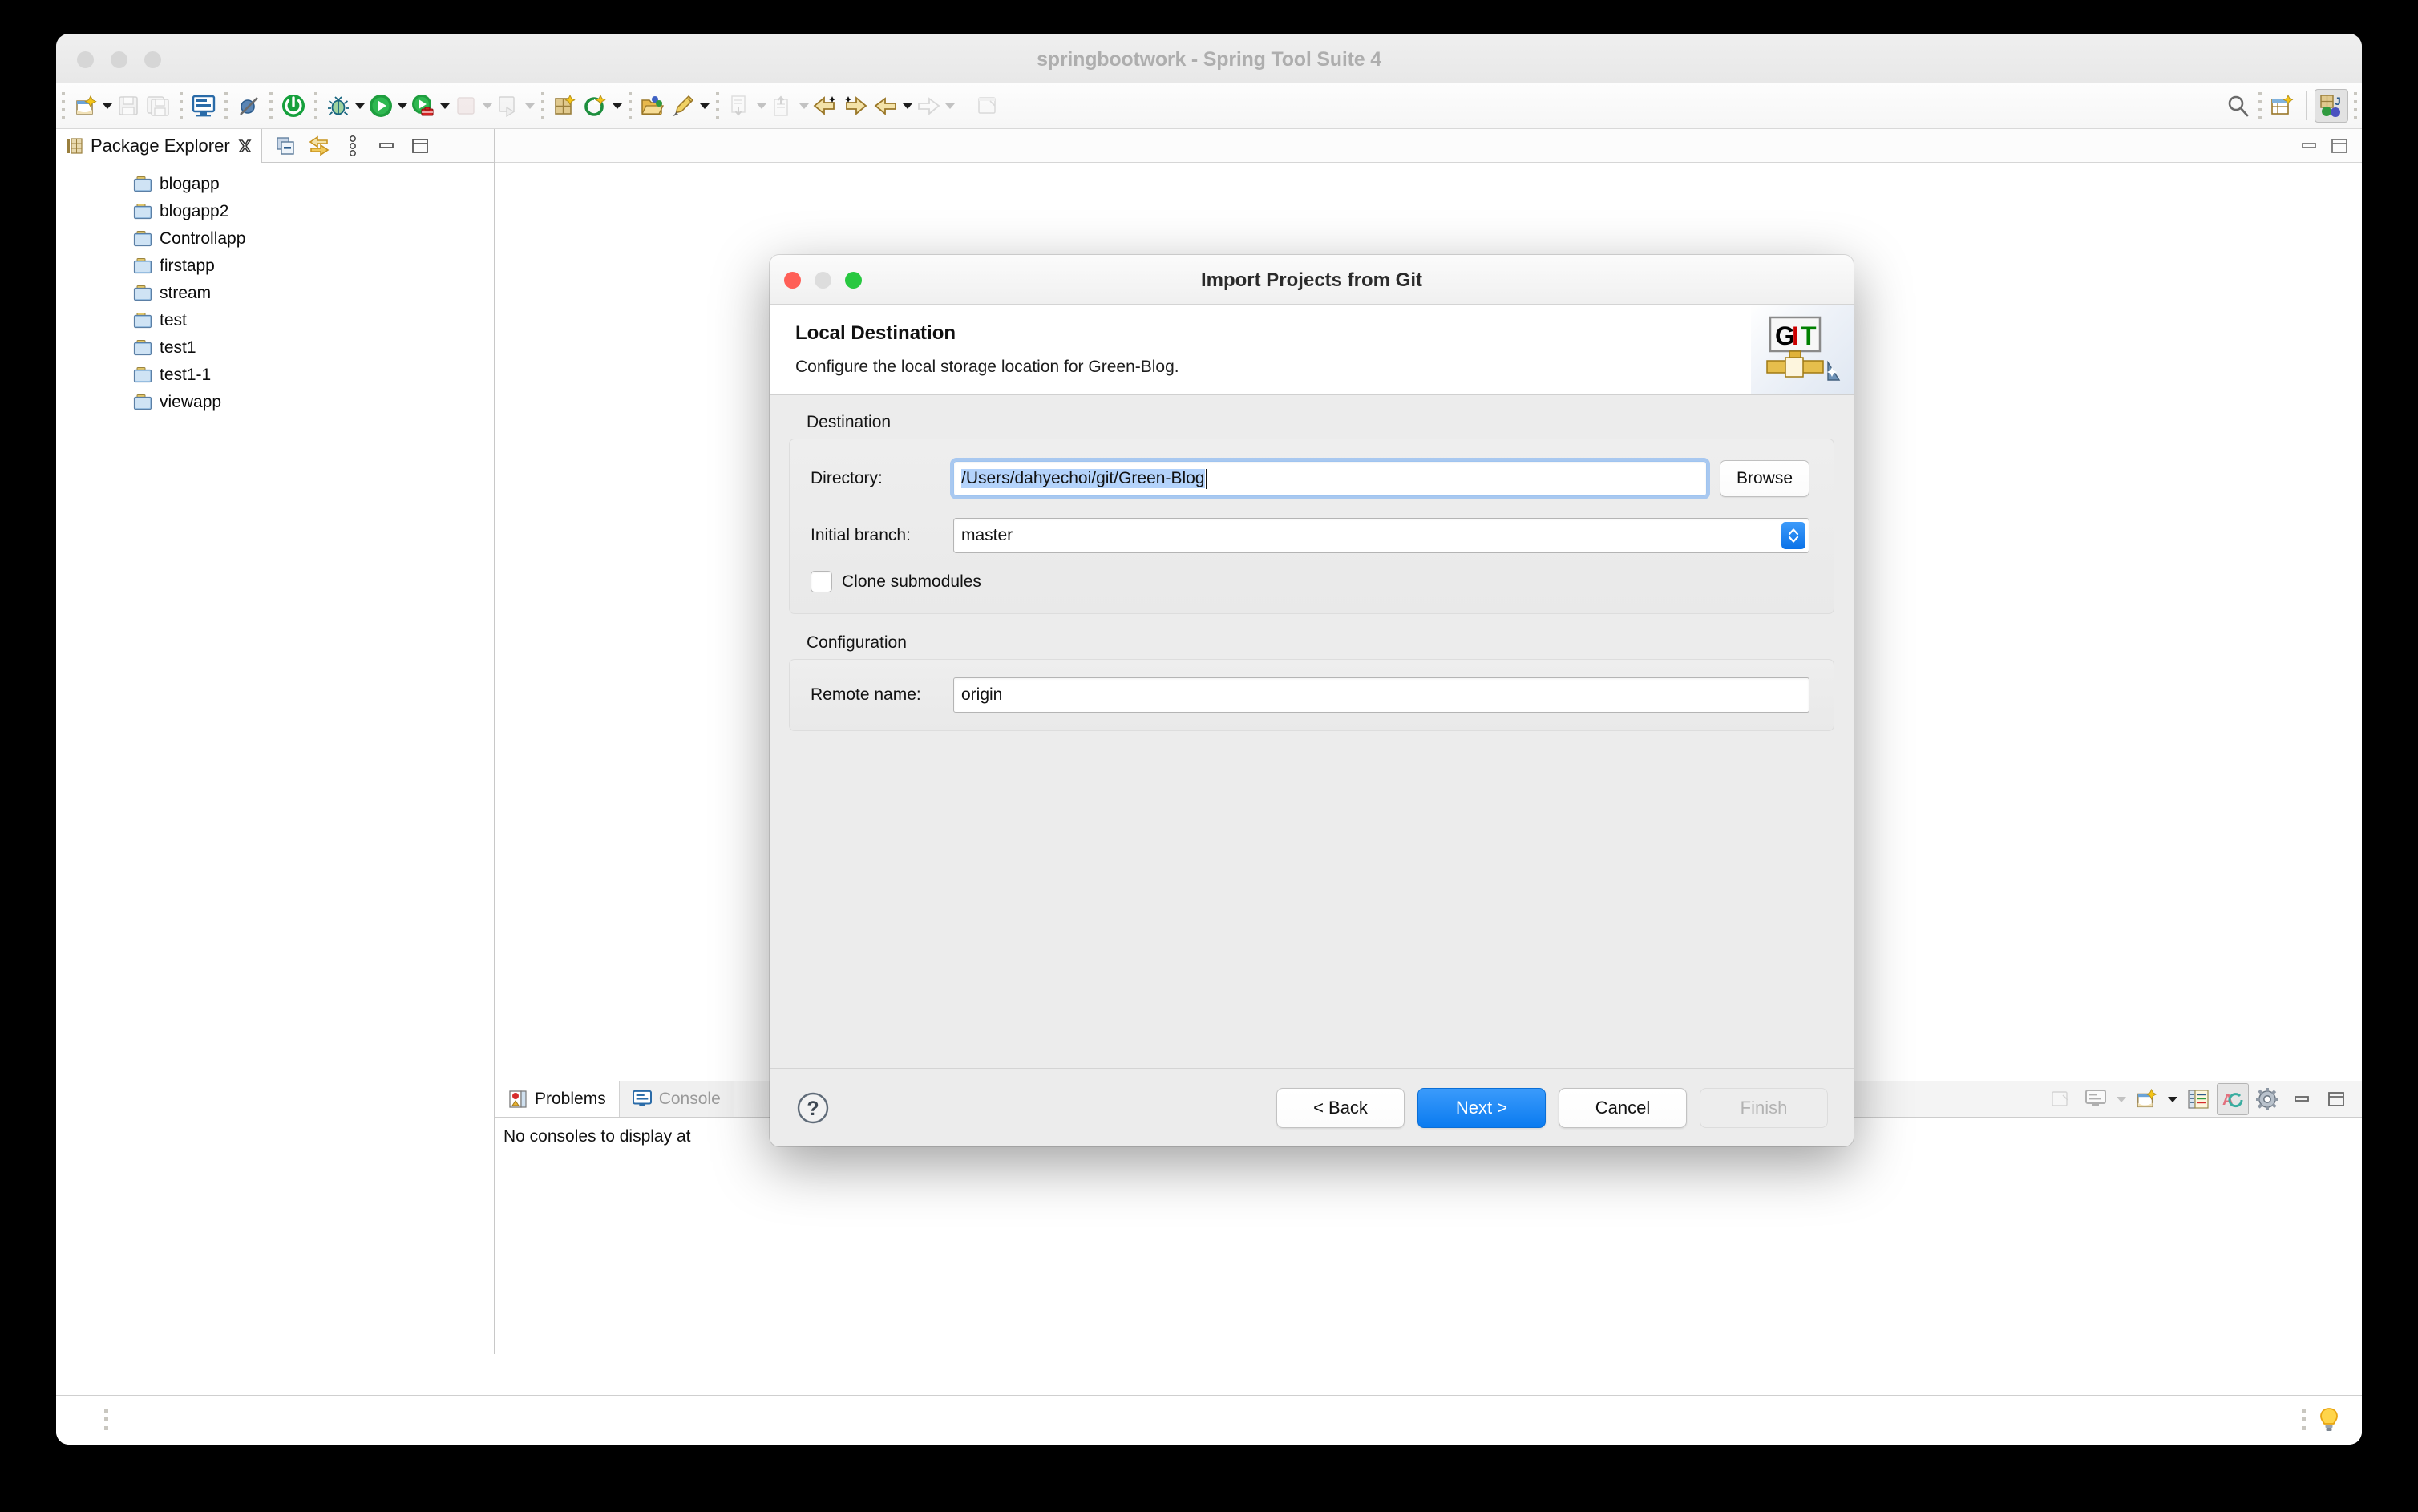 This screenshot has height=1512, width=2418. What do you see at coordinates (1793, 535) in the screenshot?
I see `chevron-updown-icon` at bounding box center [1793, 535].